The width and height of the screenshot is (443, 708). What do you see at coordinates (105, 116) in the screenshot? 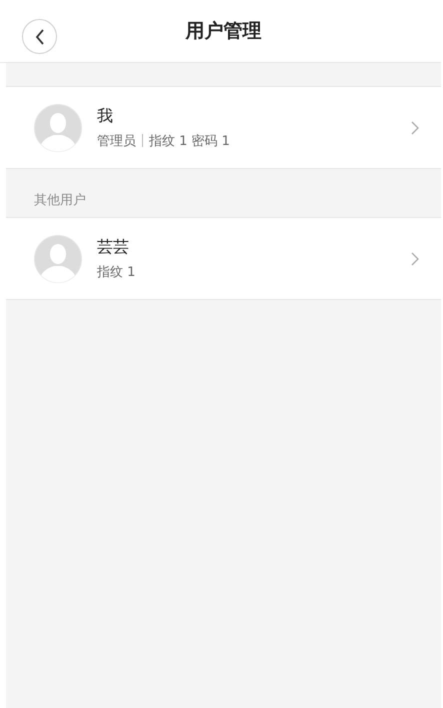
I see `user-name: 我` at bounding box center [105, 116].